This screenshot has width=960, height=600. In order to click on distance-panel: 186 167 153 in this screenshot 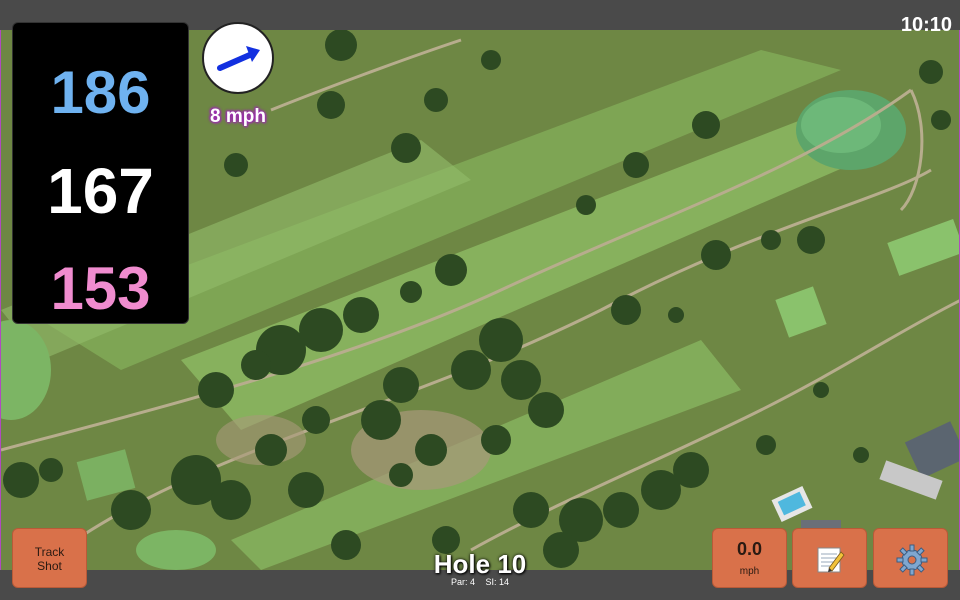, I will do `click(100, 173)`.